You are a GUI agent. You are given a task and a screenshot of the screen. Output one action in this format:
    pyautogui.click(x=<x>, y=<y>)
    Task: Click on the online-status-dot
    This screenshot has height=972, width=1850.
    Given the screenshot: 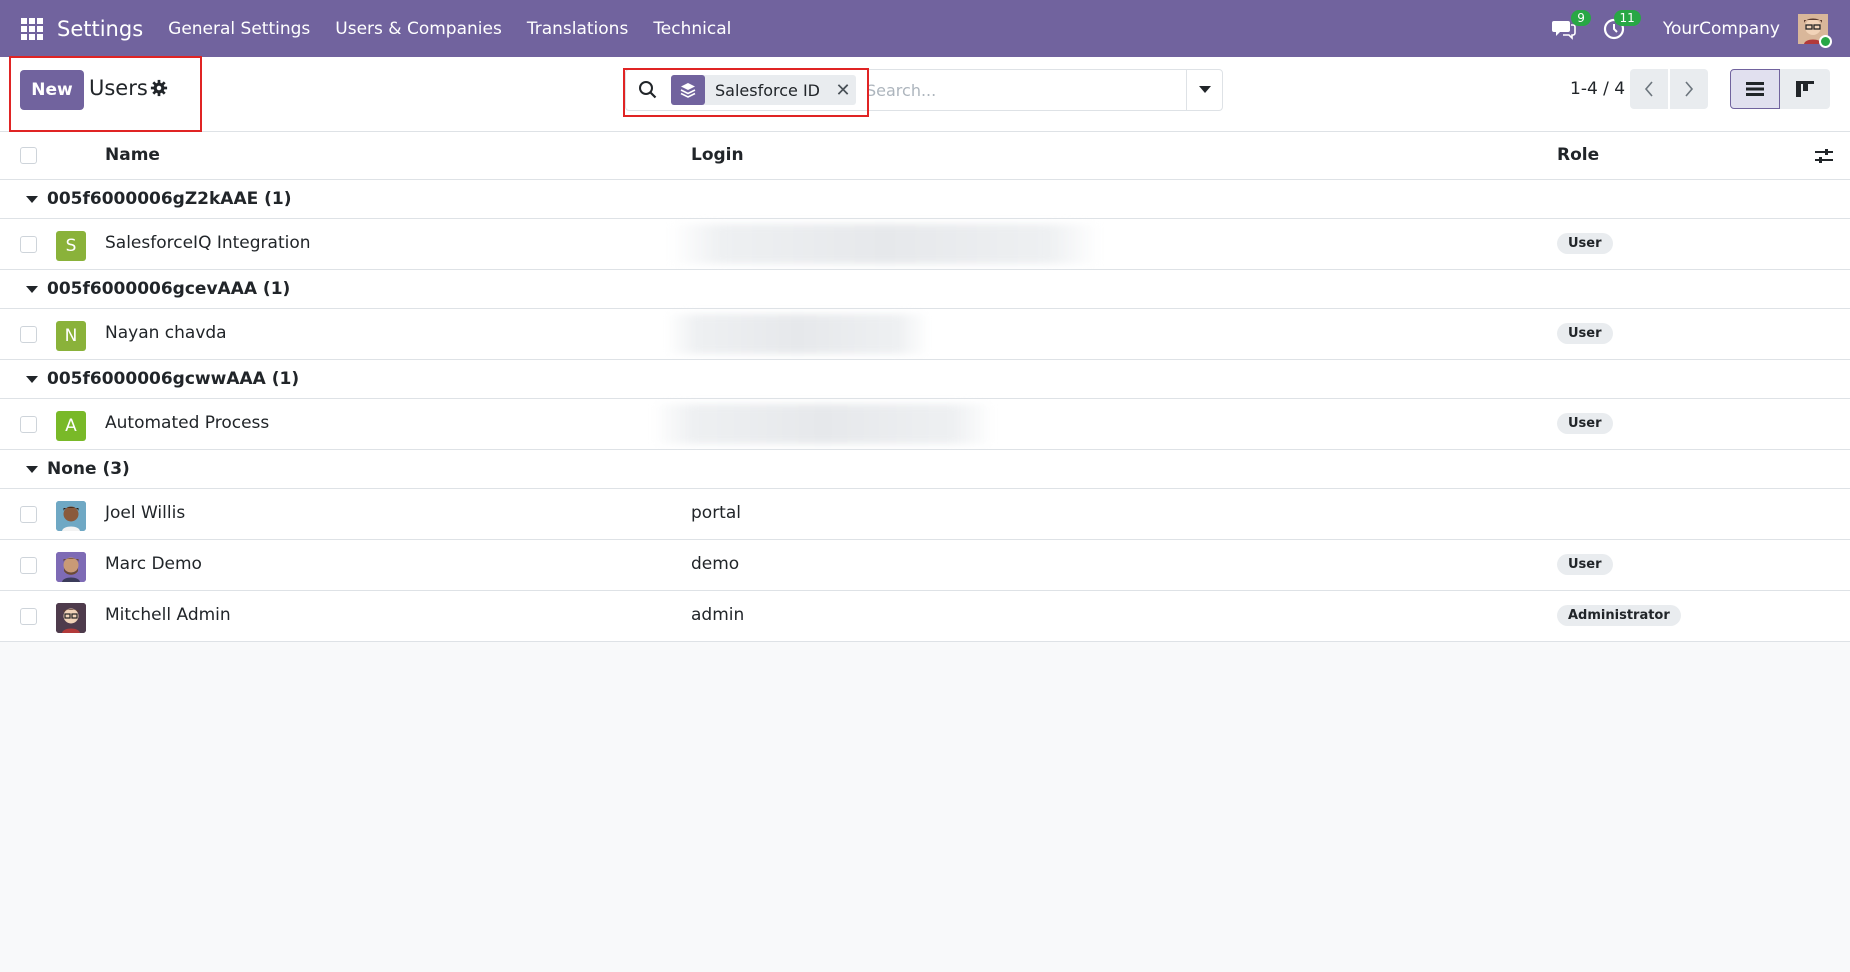 What is the action you would take?
    pyautogui.click(x=1825, y=41)
    